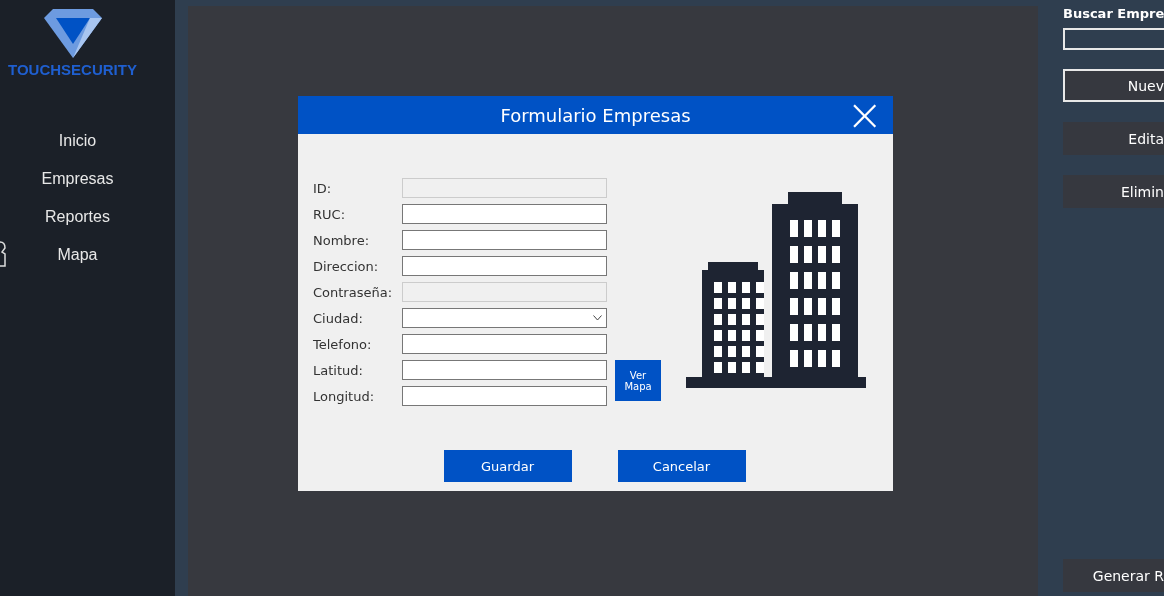 This screenshot has width=1164, height=596. What do you see at coordinates (77, 179) in the screenshot?
I see `menu-item: Empresas` at bounding box center [77, 179].